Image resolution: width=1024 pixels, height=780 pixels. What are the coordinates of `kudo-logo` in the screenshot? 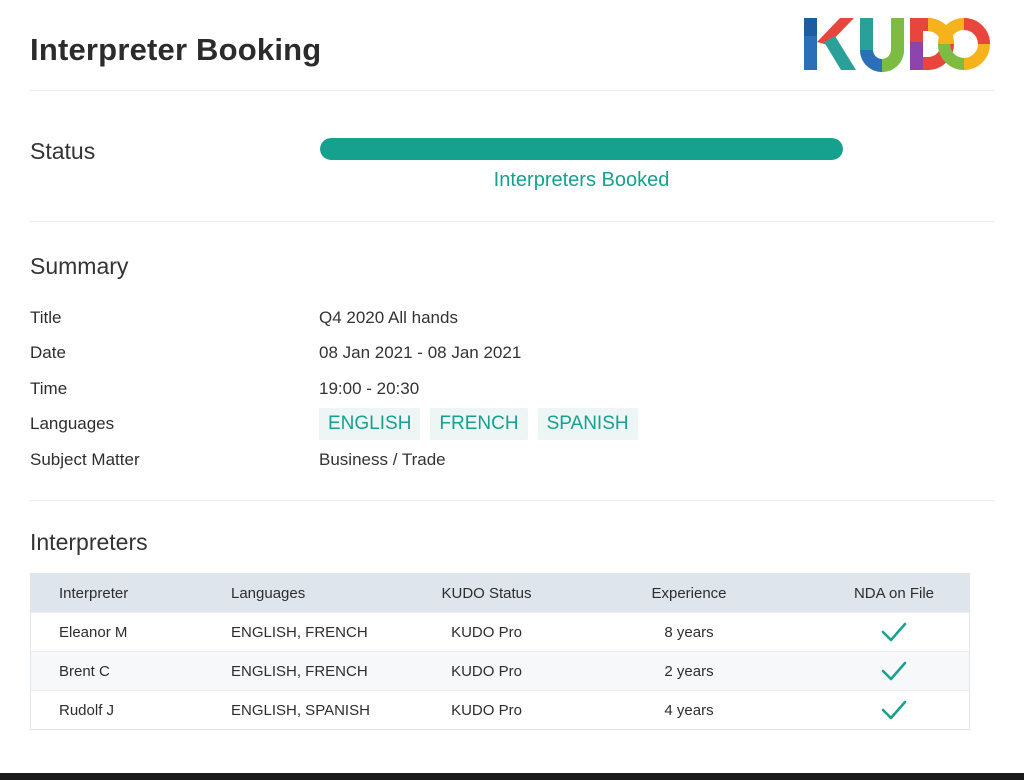 It's located at (897, 45).